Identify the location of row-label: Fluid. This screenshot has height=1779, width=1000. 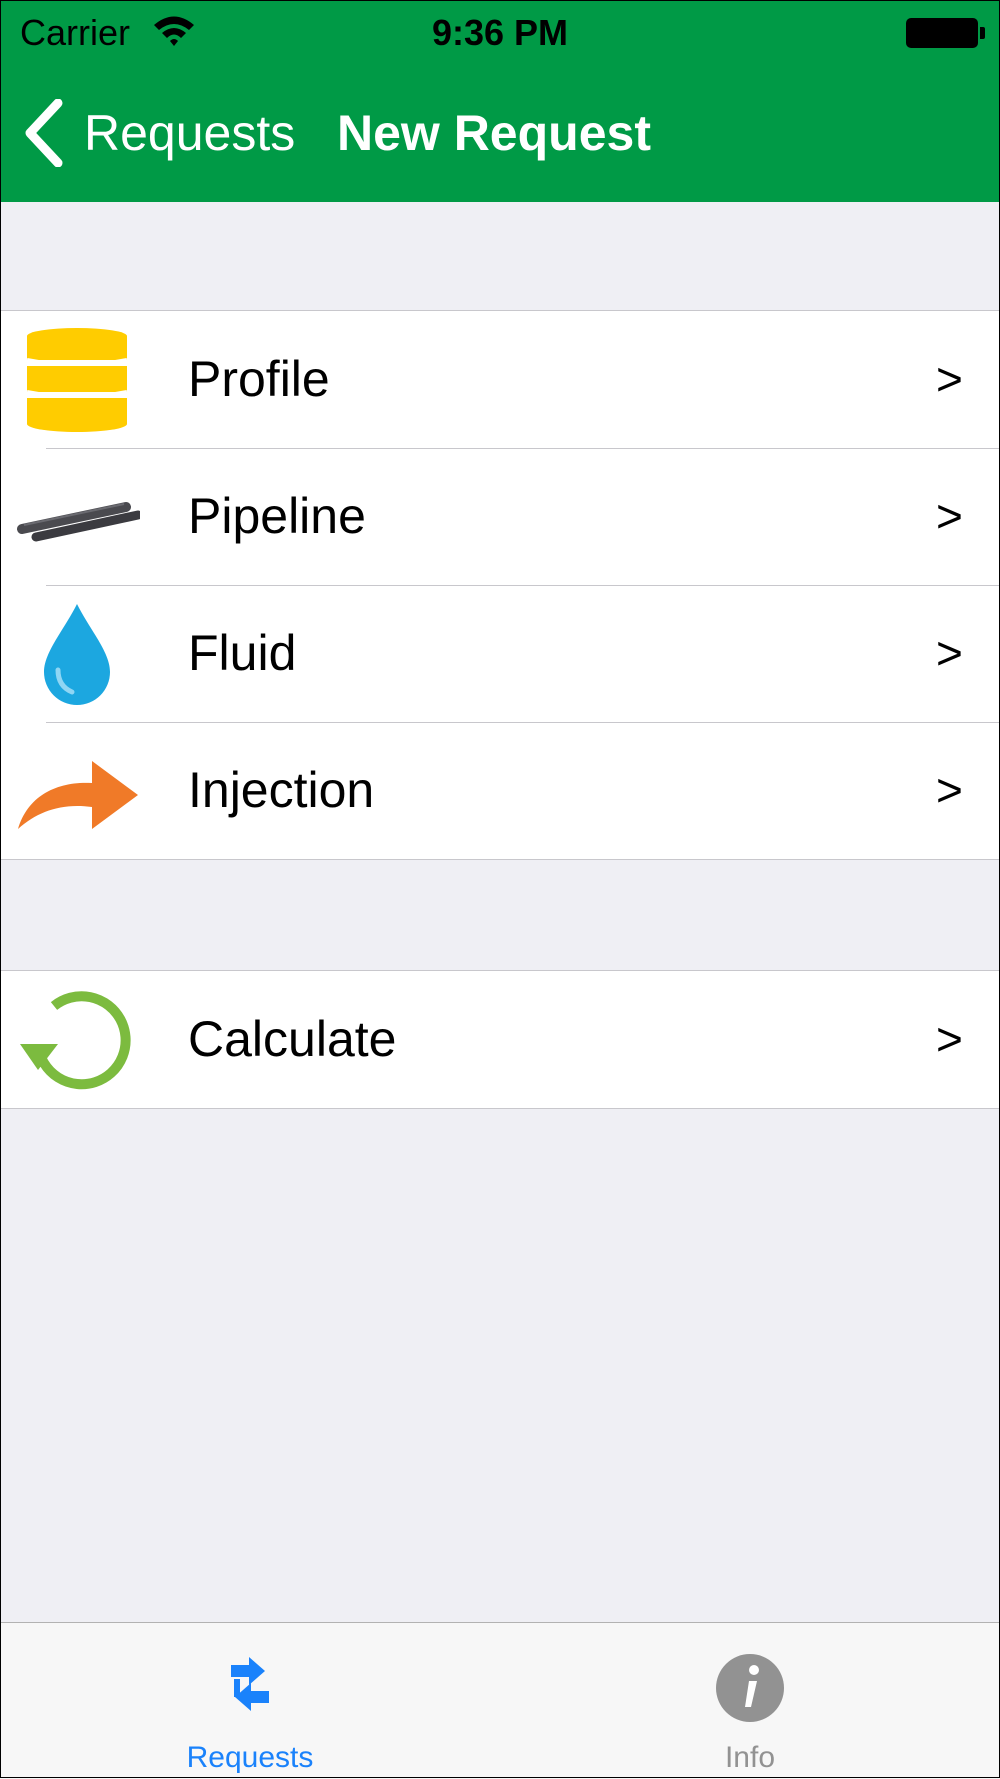
(242, 653).